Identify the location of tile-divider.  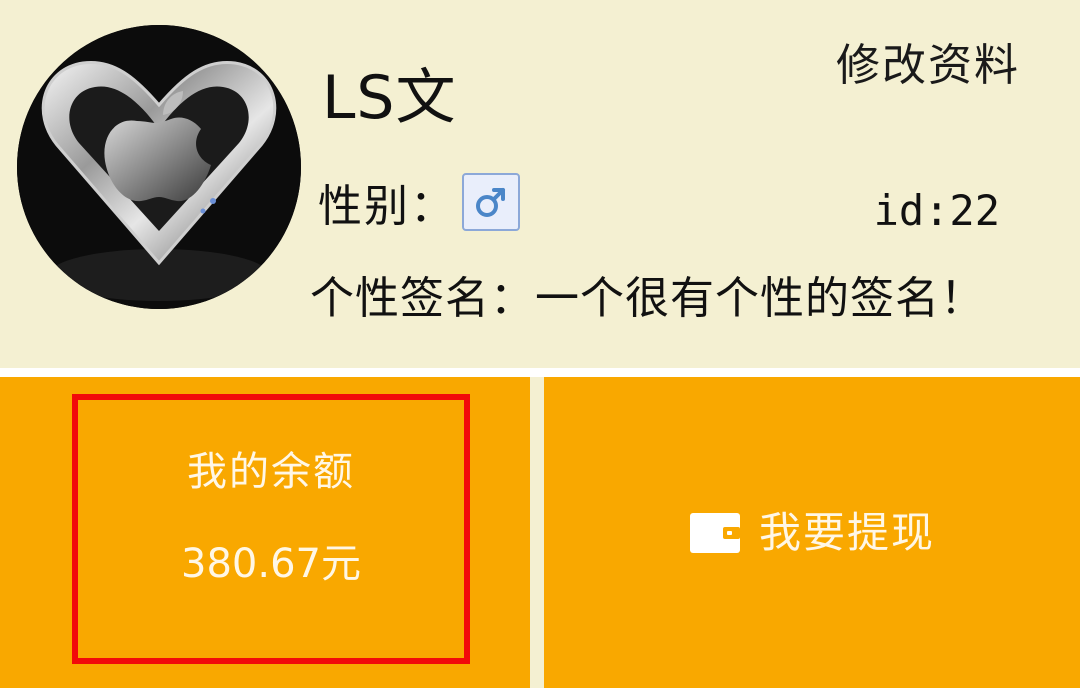
(537, 532).